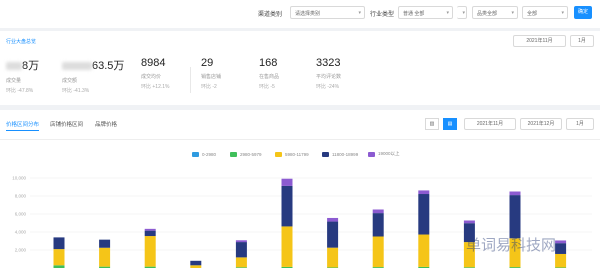 This screenshot has height=269, width=600. What do you see at coordinates (511, 245) in the screenshot?
I see `watermark: 单词易科技网` at bounding box center [511, 245].